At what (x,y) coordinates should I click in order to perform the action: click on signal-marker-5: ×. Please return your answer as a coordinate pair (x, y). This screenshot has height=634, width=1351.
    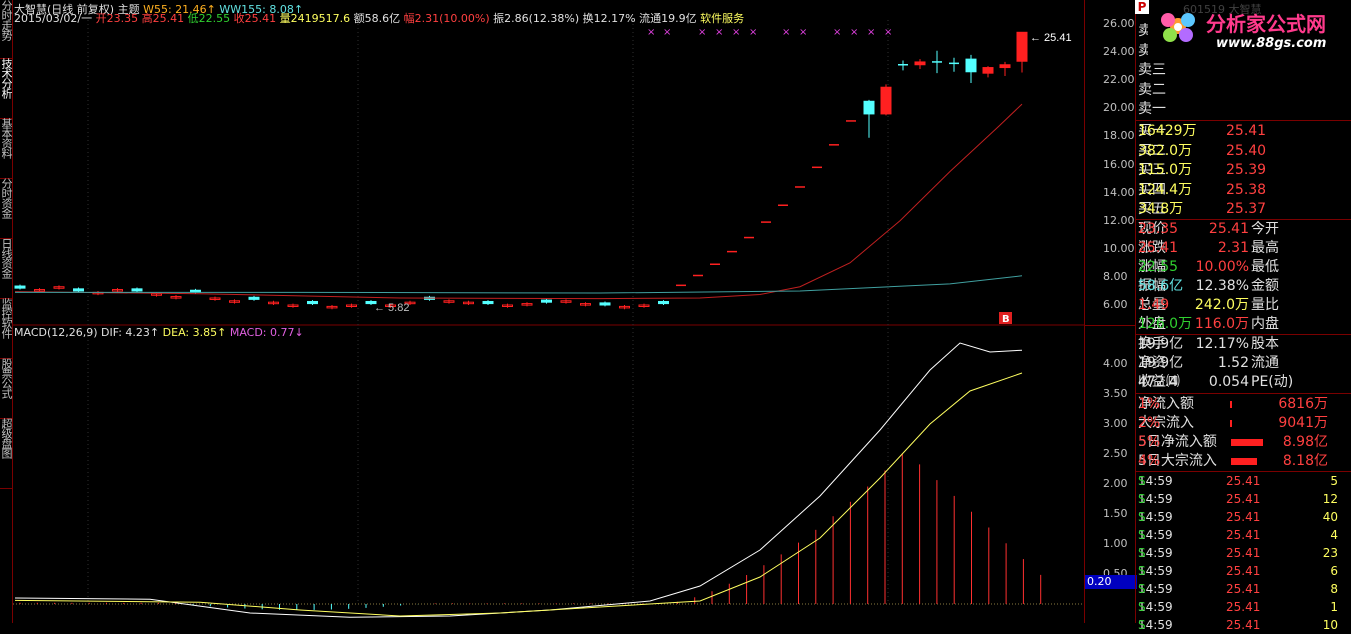
    Looking at the image, I should click on (753, 32).